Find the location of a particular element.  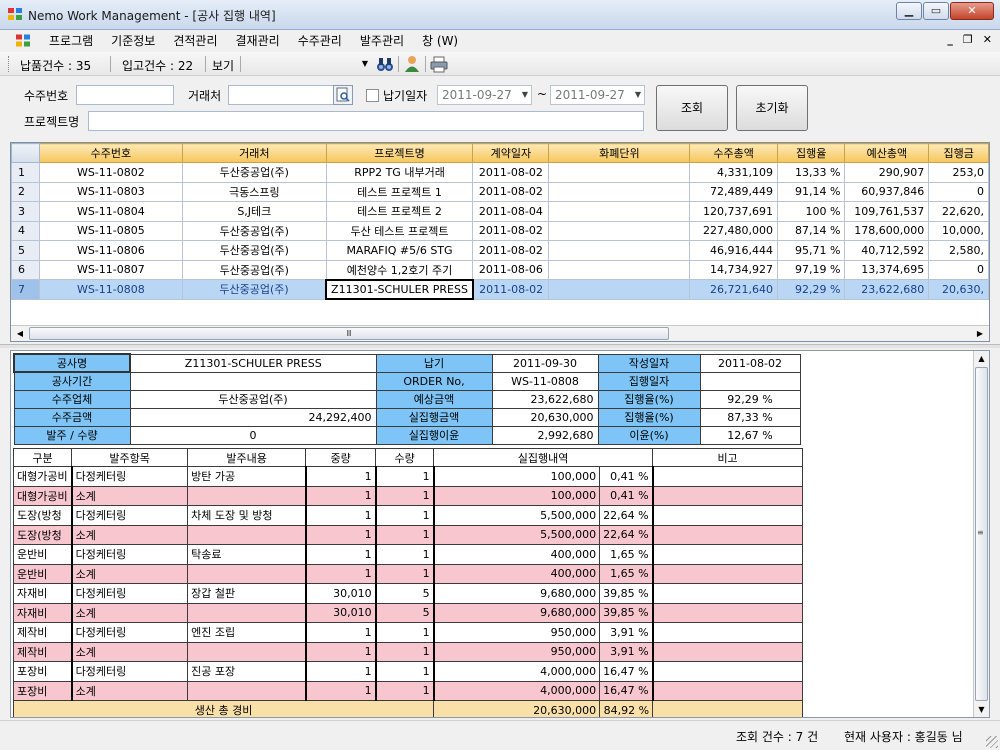

scroll-up-icon: ▲ is located at coordinates (981, 358).